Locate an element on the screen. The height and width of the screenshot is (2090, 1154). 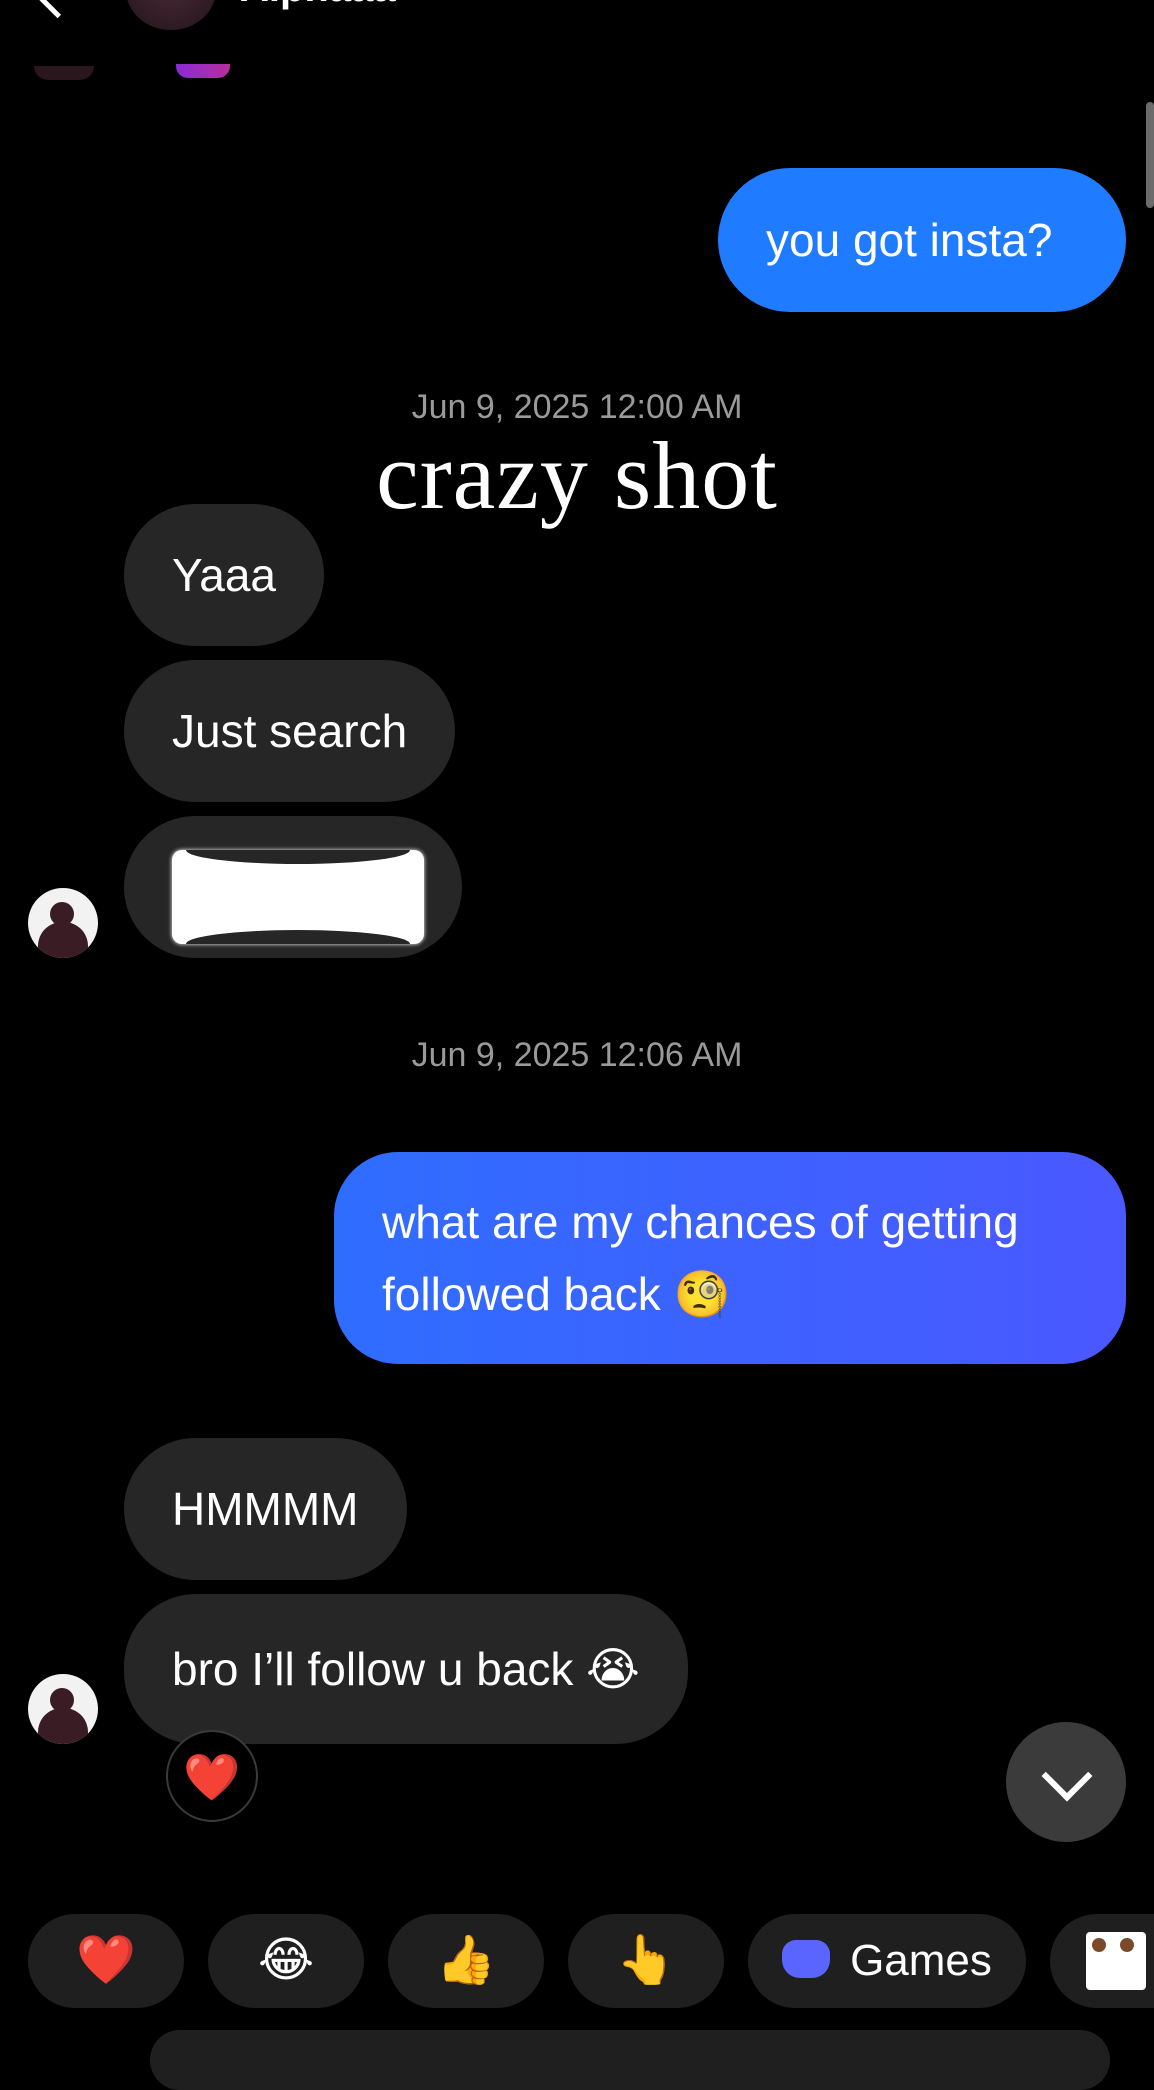
incoming-message: HMMMM is located at coordinates (265, 1509).